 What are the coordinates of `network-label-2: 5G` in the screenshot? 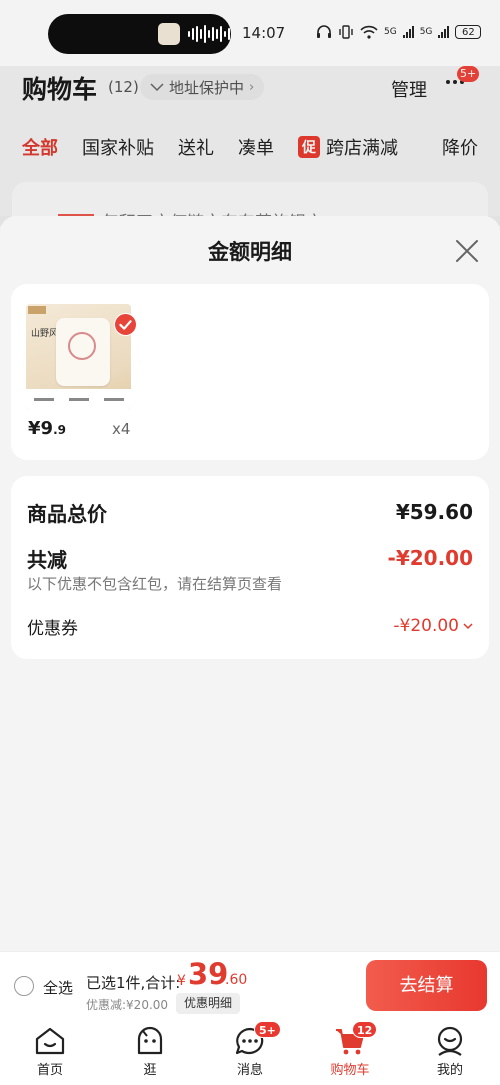 It's located at (426, 32).